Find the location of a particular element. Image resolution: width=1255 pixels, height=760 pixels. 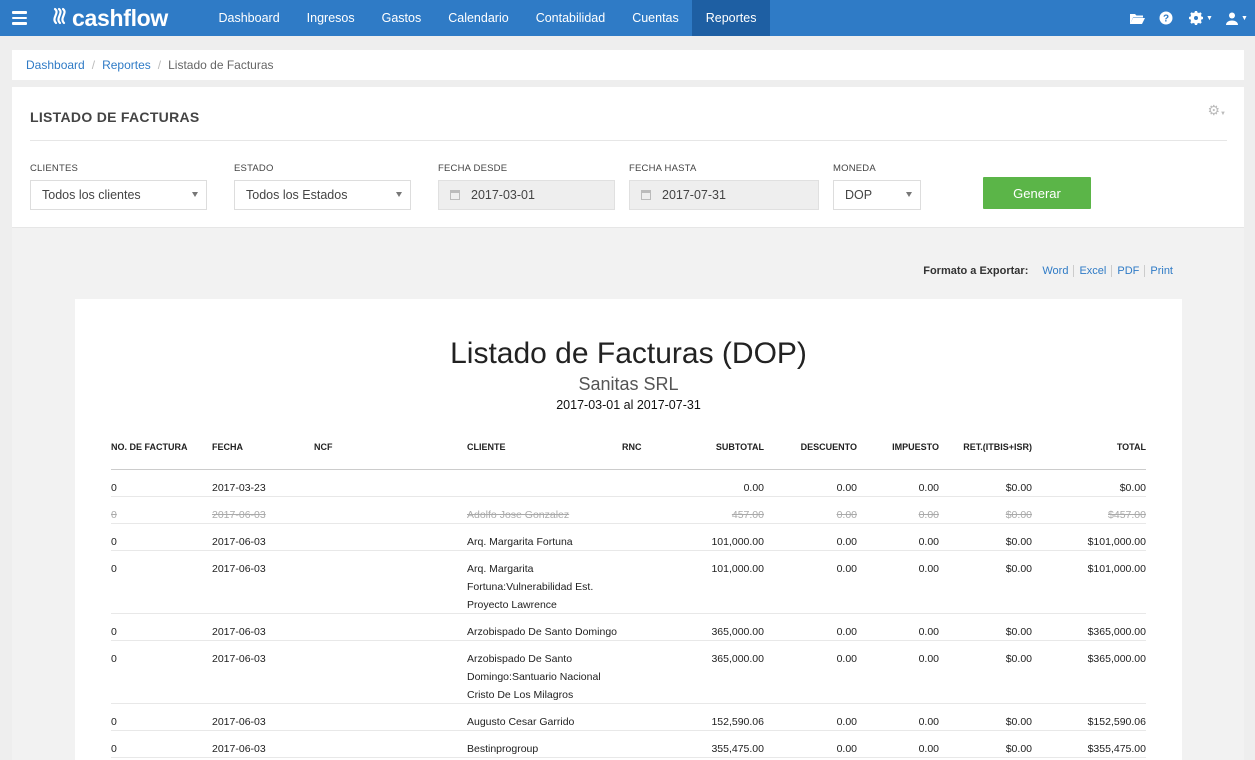

estado-select-value: Todos los Estados is located at coordinates (297, 195).